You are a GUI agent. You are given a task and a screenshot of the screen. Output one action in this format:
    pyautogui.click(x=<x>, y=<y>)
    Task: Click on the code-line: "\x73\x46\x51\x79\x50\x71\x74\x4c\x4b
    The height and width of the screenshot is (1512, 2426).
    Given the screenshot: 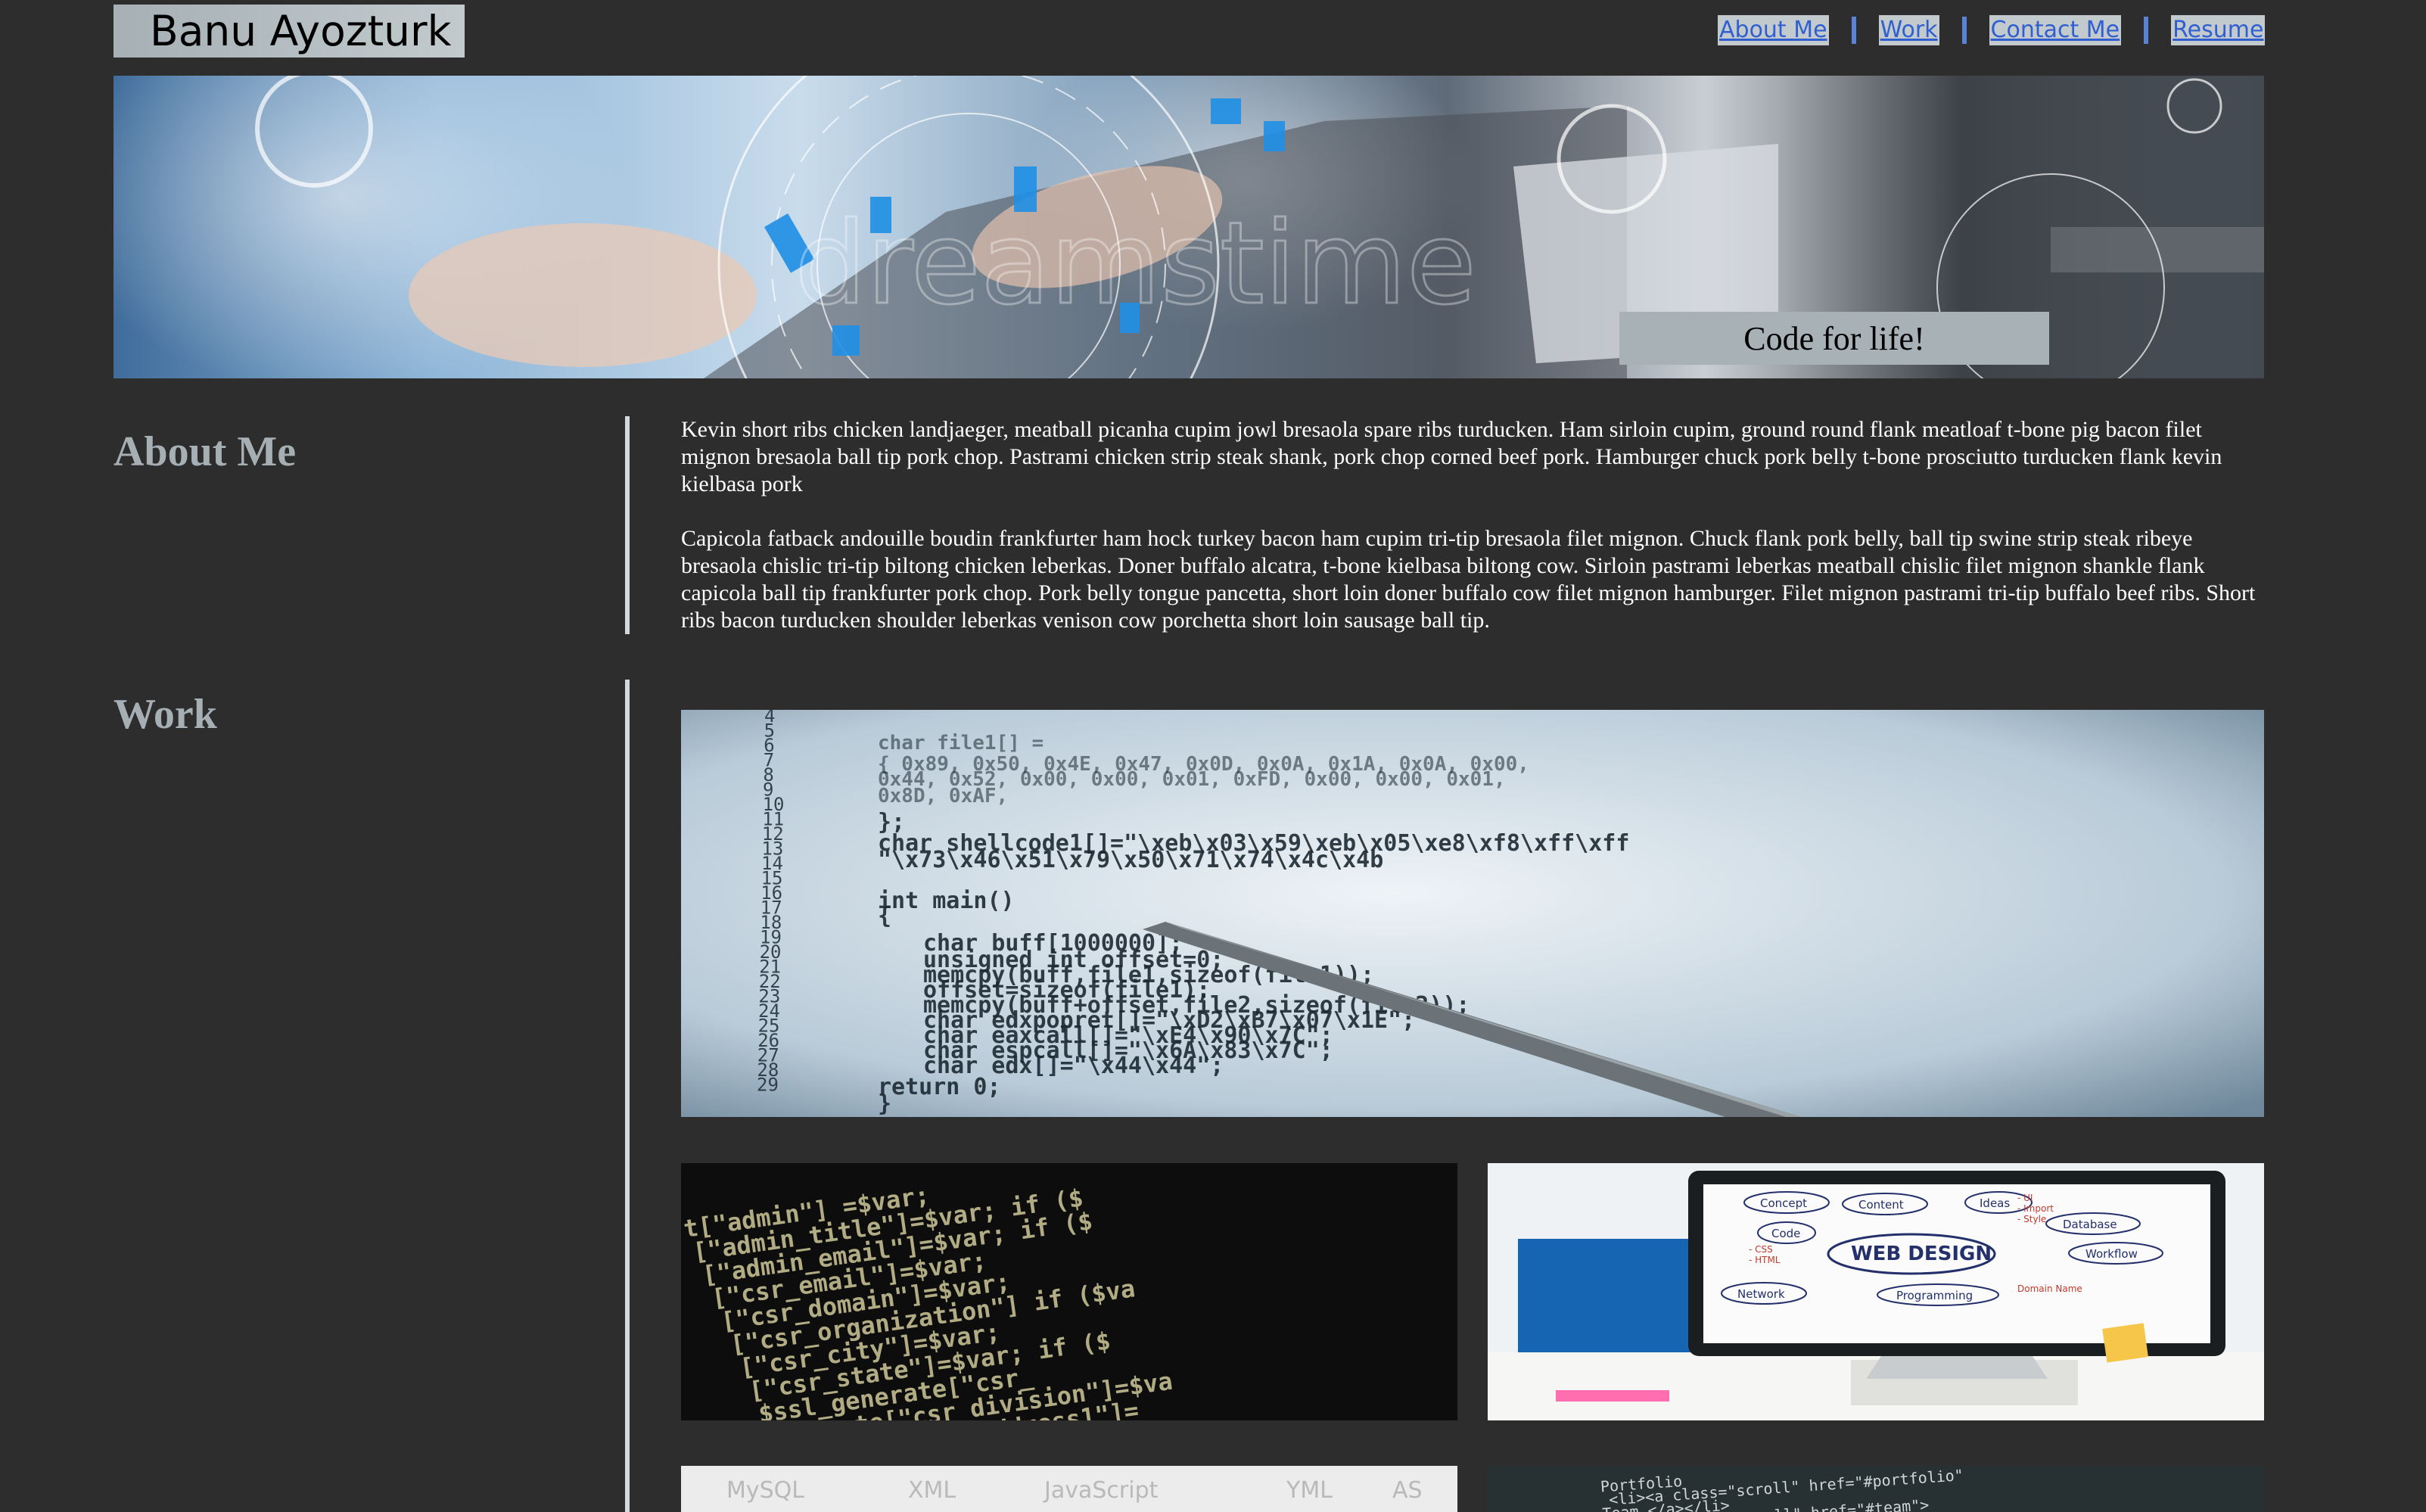 What is the action you would take?
    pyautogui.click(x=1130, y=860)
    